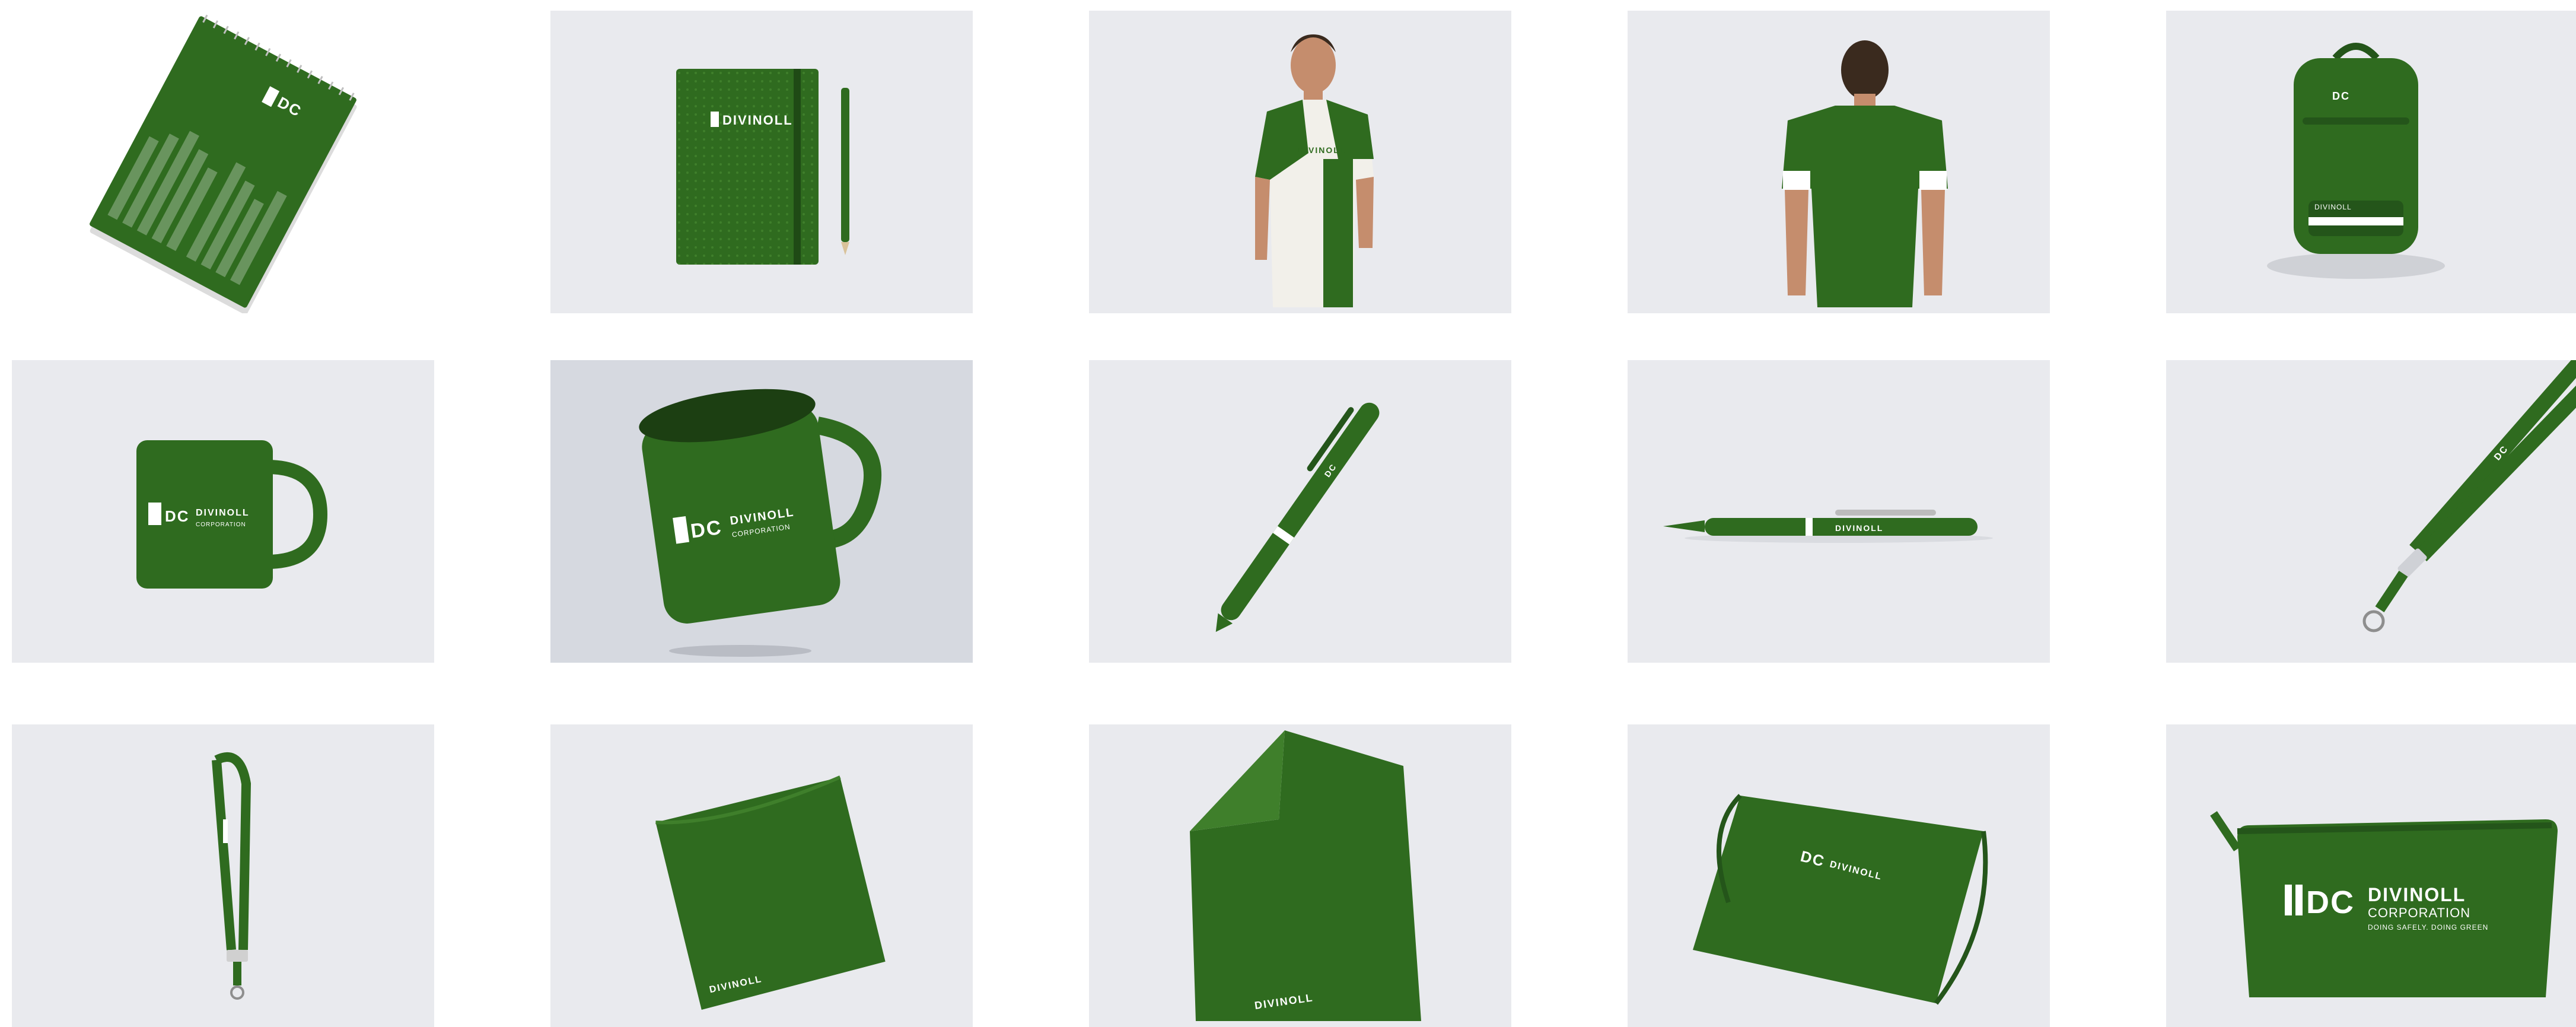 Image resolution: width=2576 pixels, height=1027 pixels. Describe the element at coordinates (1322, 150) in the screenshot. I see `tshirt-brand-mark: DIVINOLL` at that location.